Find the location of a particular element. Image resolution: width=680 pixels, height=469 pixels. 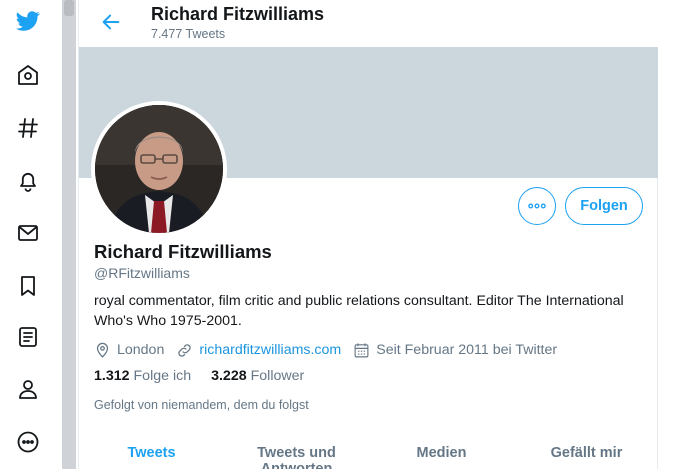

location-text: London is located at coordinates (141, 350).